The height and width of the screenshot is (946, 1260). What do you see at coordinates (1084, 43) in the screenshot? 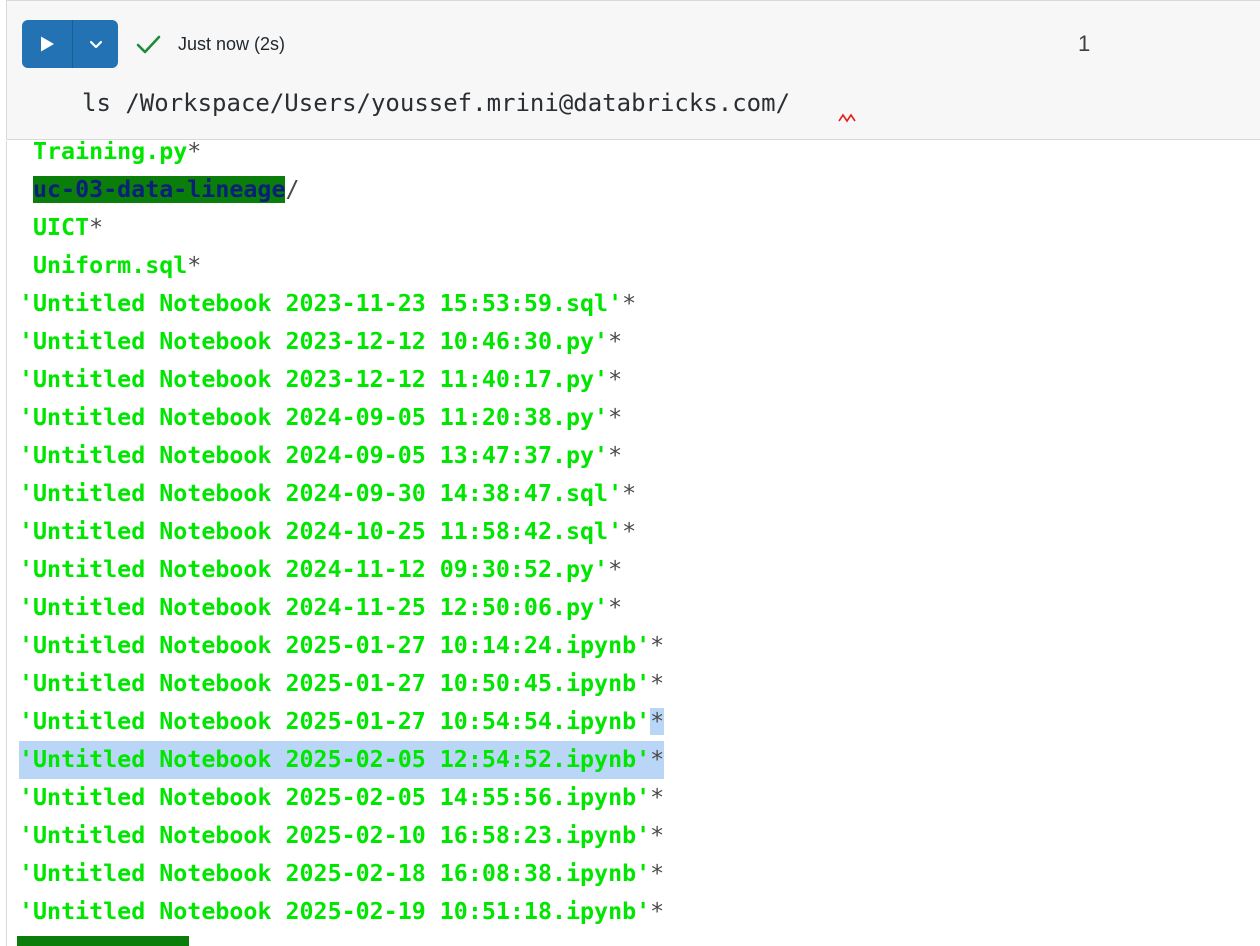
I see `cell-number: 1` at bounding box center [1084, 43].